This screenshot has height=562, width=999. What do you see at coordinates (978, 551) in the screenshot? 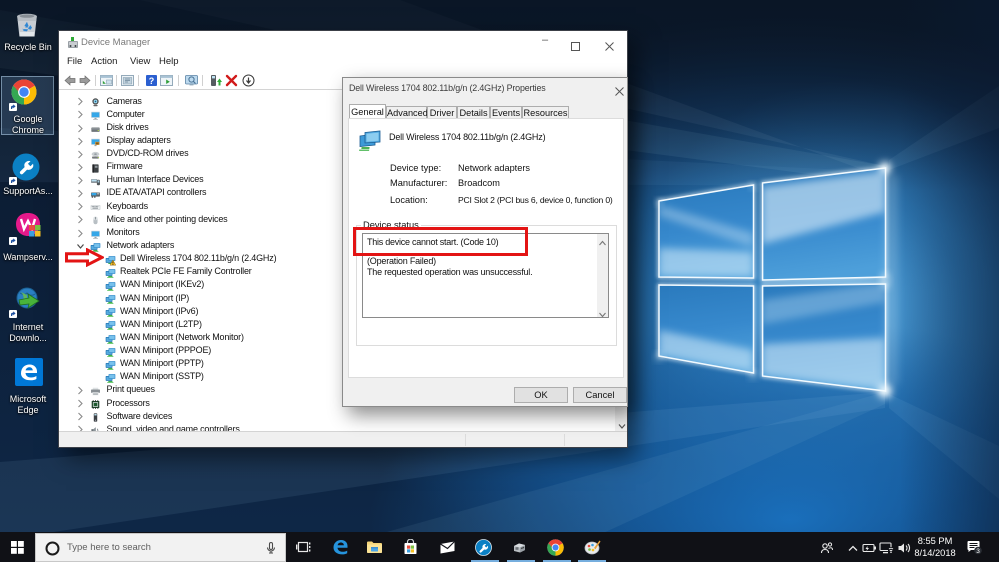
I see `svg-text: 3` at bounding box center [978, 551].